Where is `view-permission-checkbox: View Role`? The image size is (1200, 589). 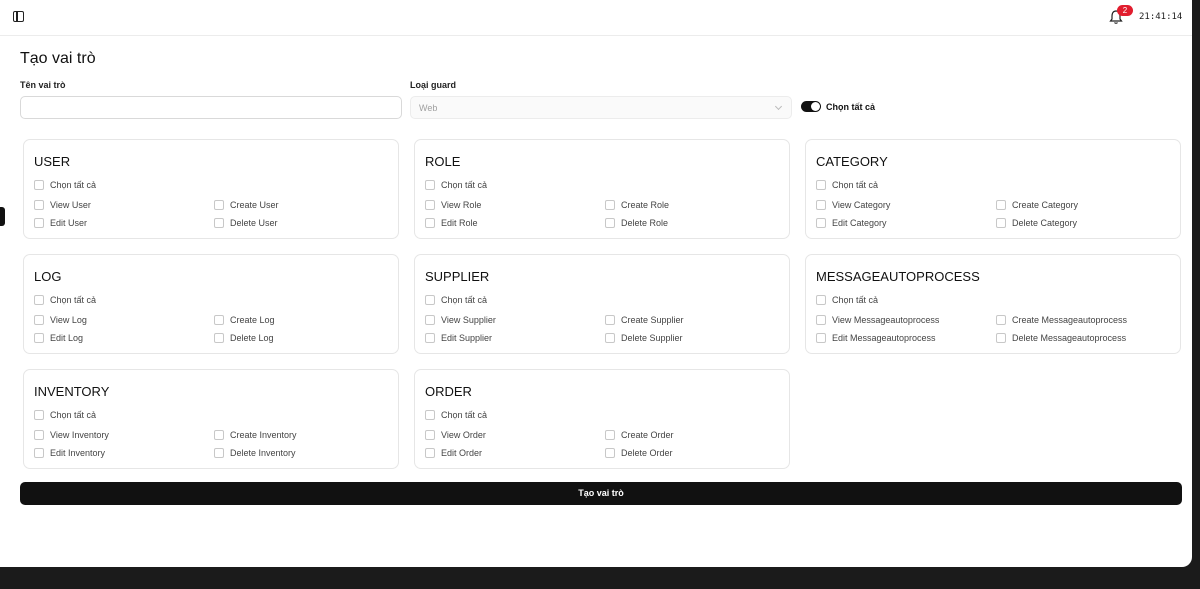
view-permission-checkbox: View Role is located at coordinates (453, 205).